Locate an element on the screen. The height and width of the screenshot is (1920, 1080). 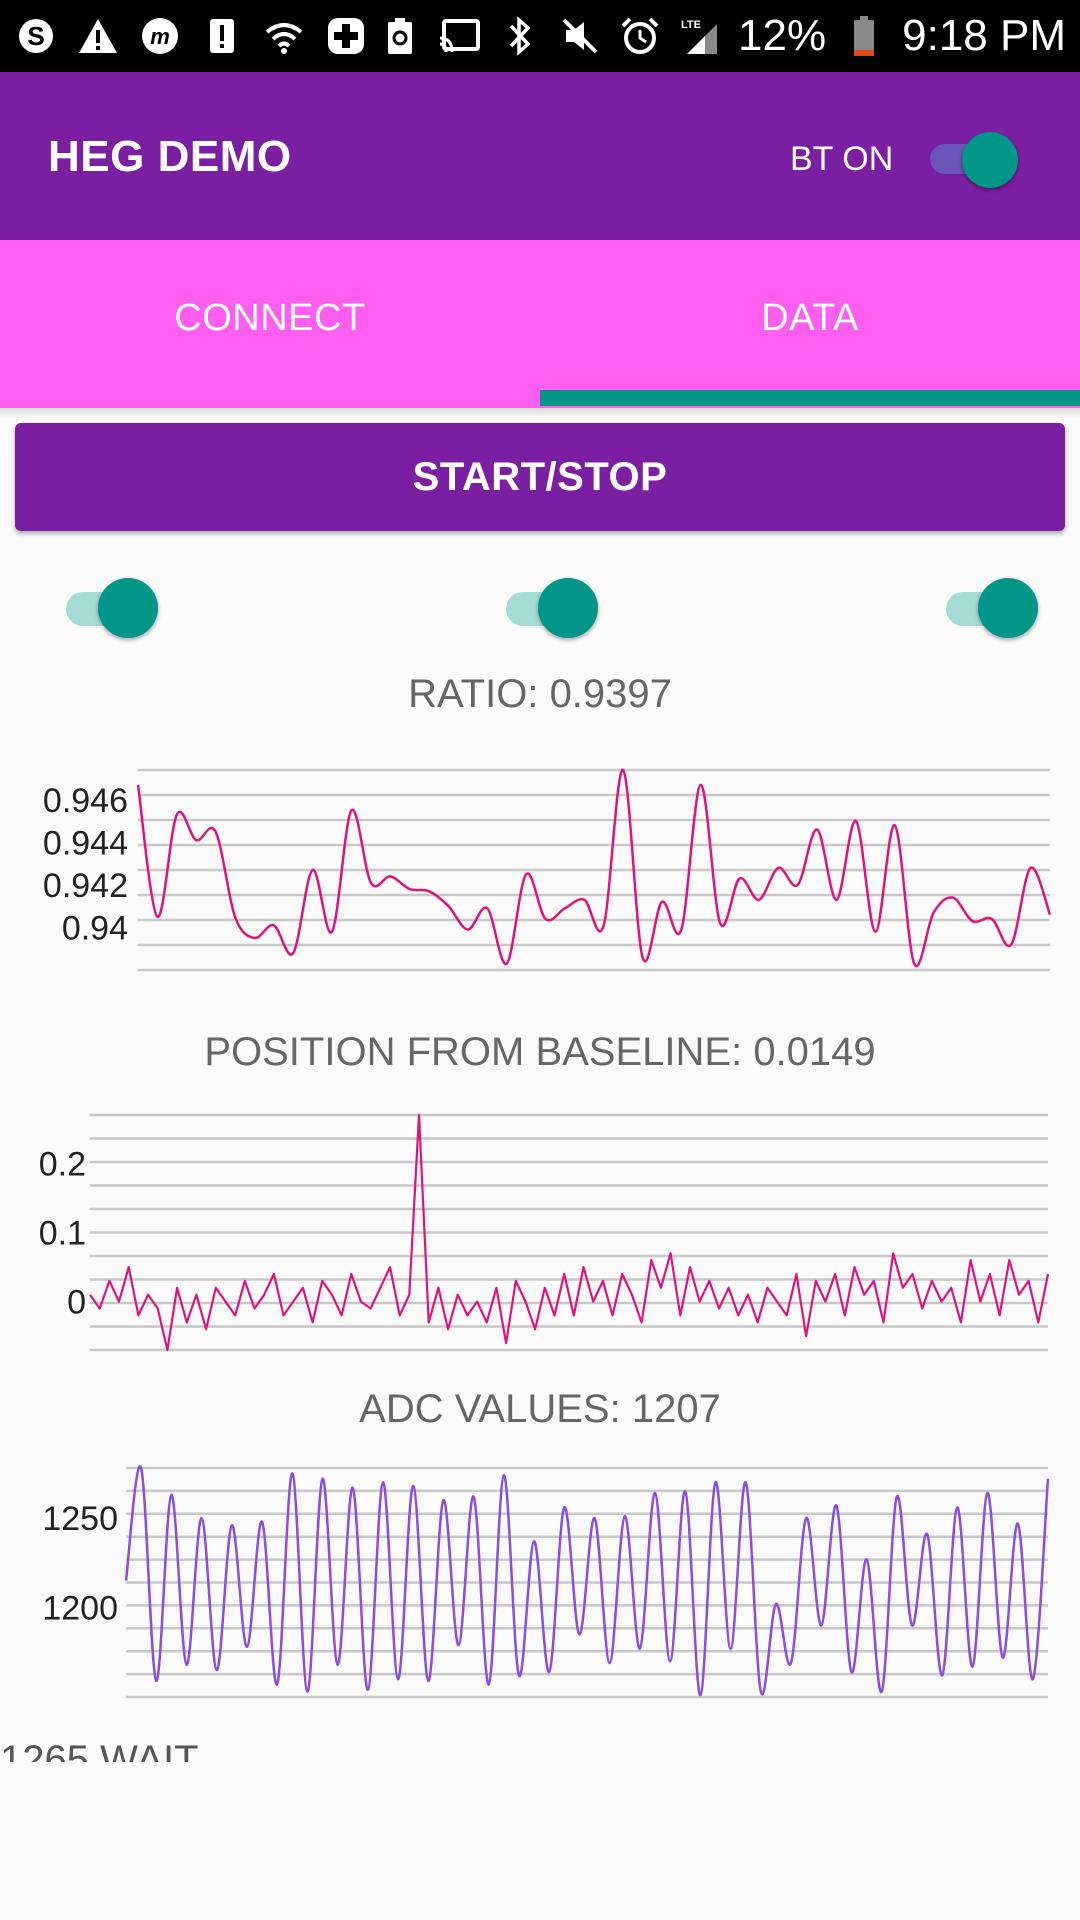
status-icons-left: S m is located at coordinates (191, 36).